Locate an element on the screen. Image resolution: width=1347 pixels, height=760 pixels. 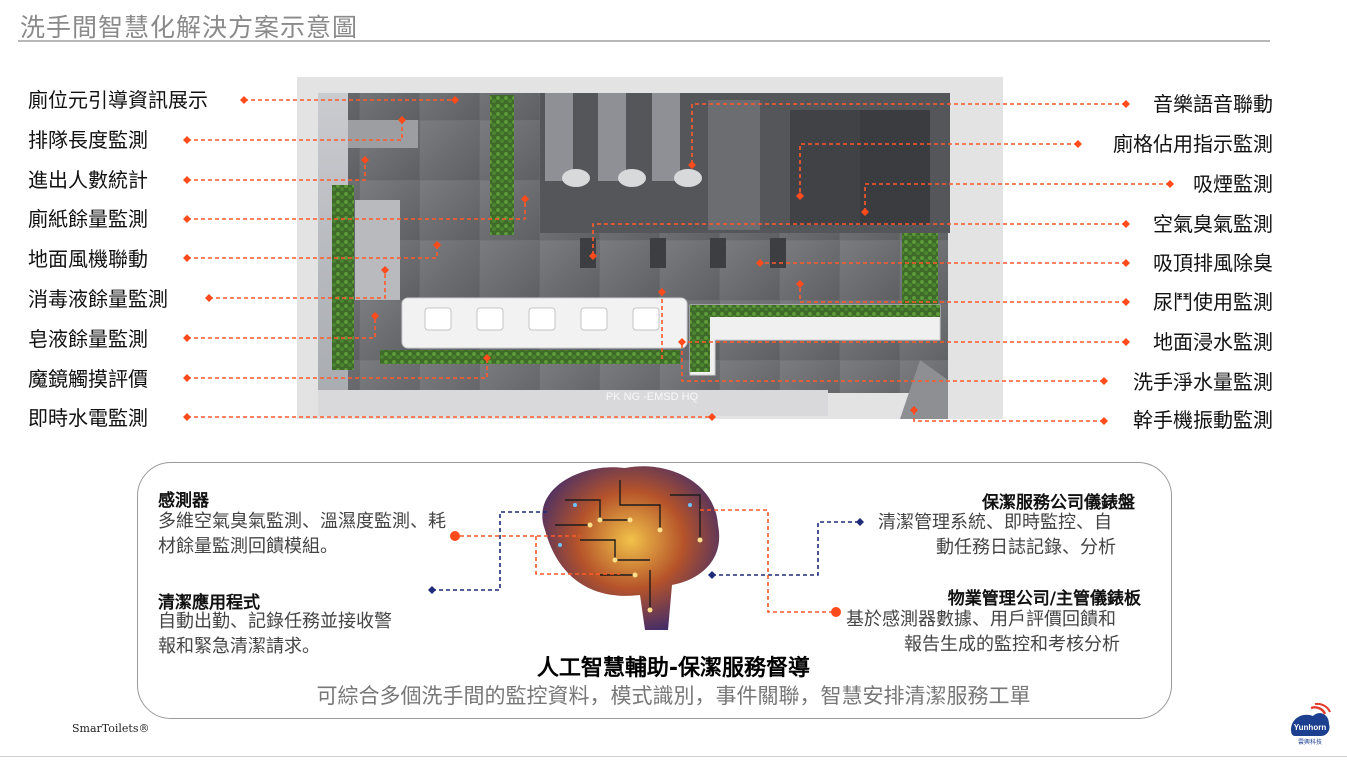
footer-brand: SmarToilets® is located at coordinates (111, 728).